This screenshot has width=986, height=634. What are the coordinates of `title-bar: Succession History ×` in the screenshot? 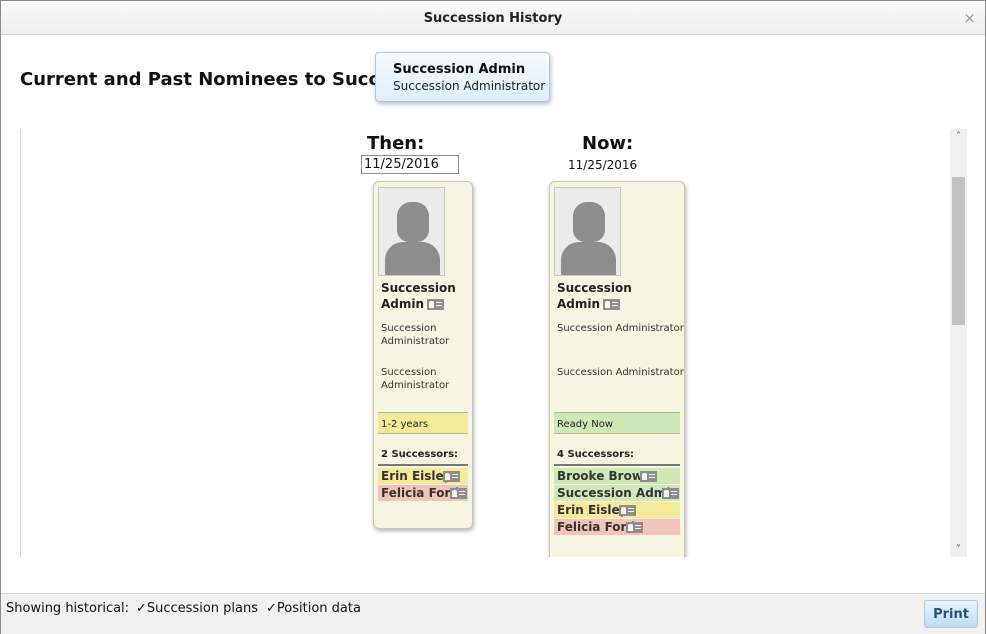 It's located at (493, 18).